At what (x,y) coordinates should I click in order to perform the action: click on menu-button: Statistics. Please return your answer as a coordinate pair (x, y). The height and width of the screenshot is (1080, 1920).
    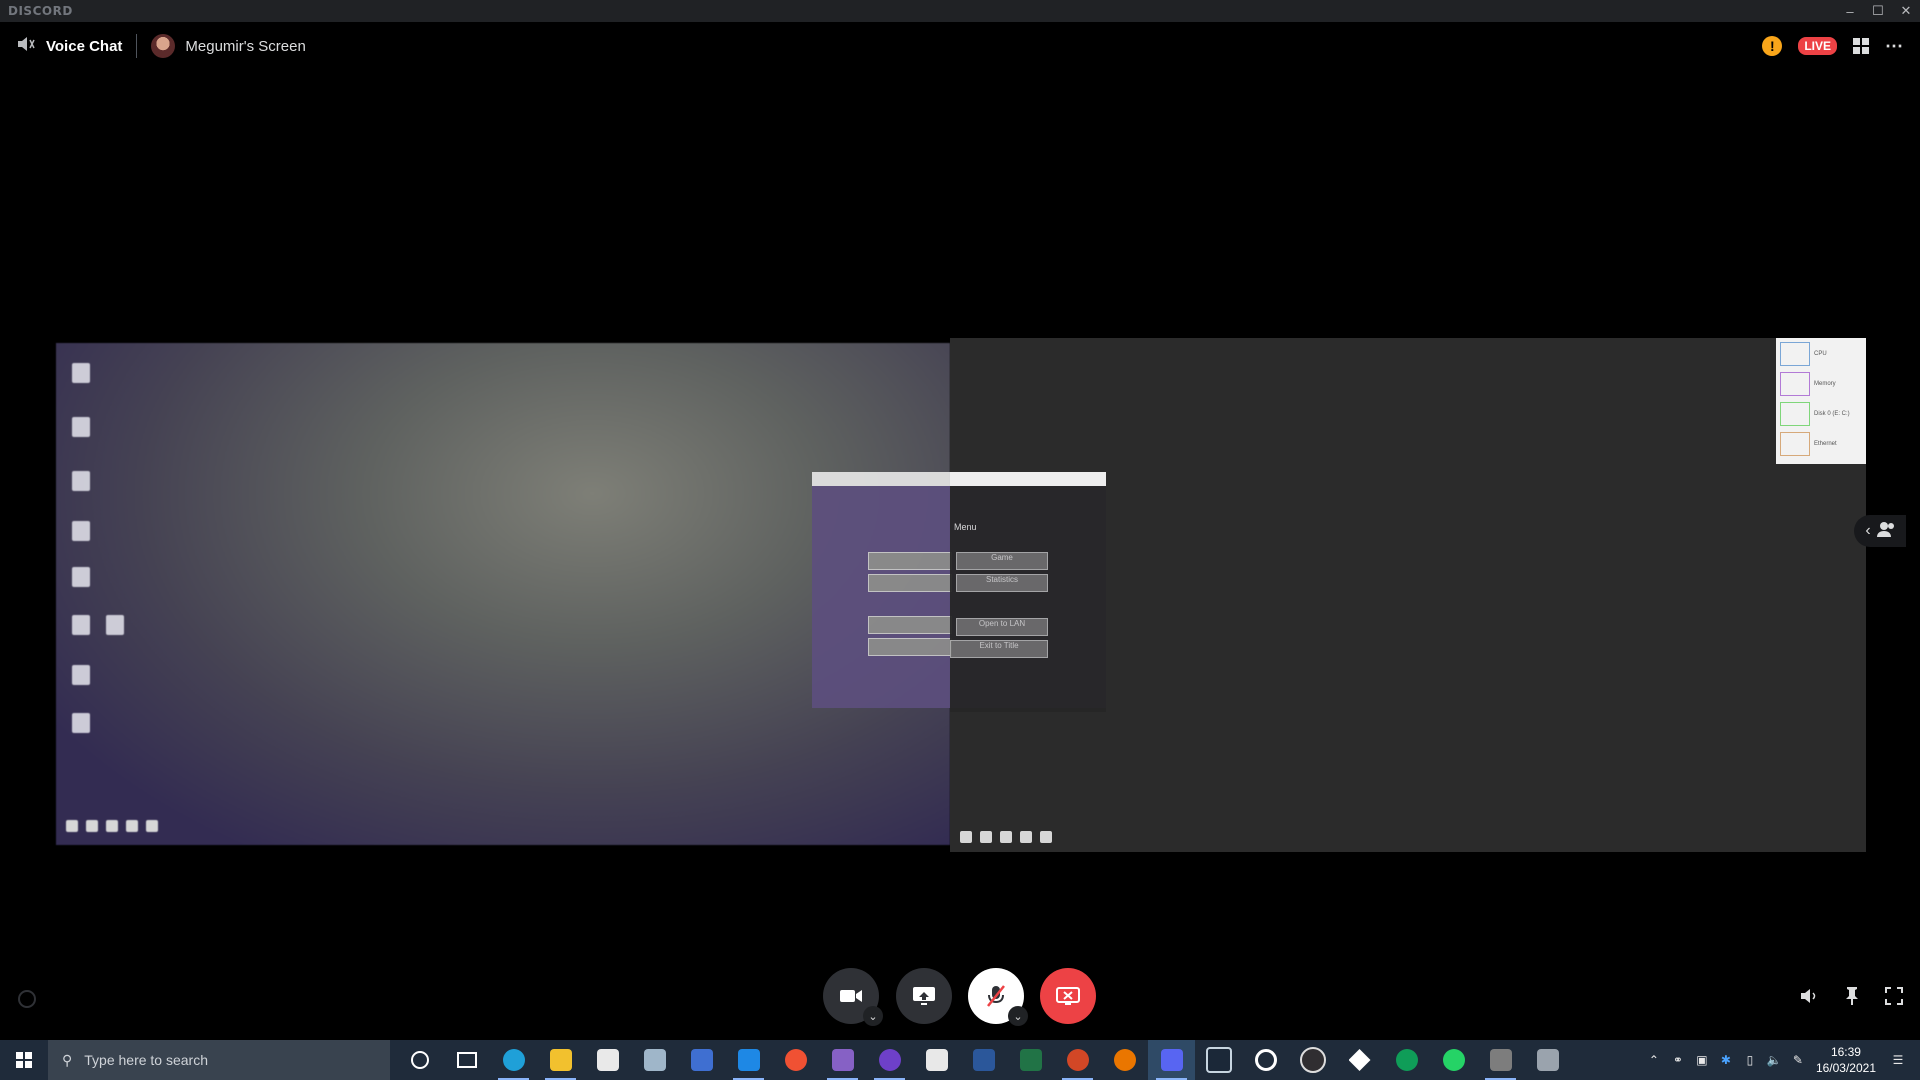
    Looking at the image, I should click on (1002, 583).